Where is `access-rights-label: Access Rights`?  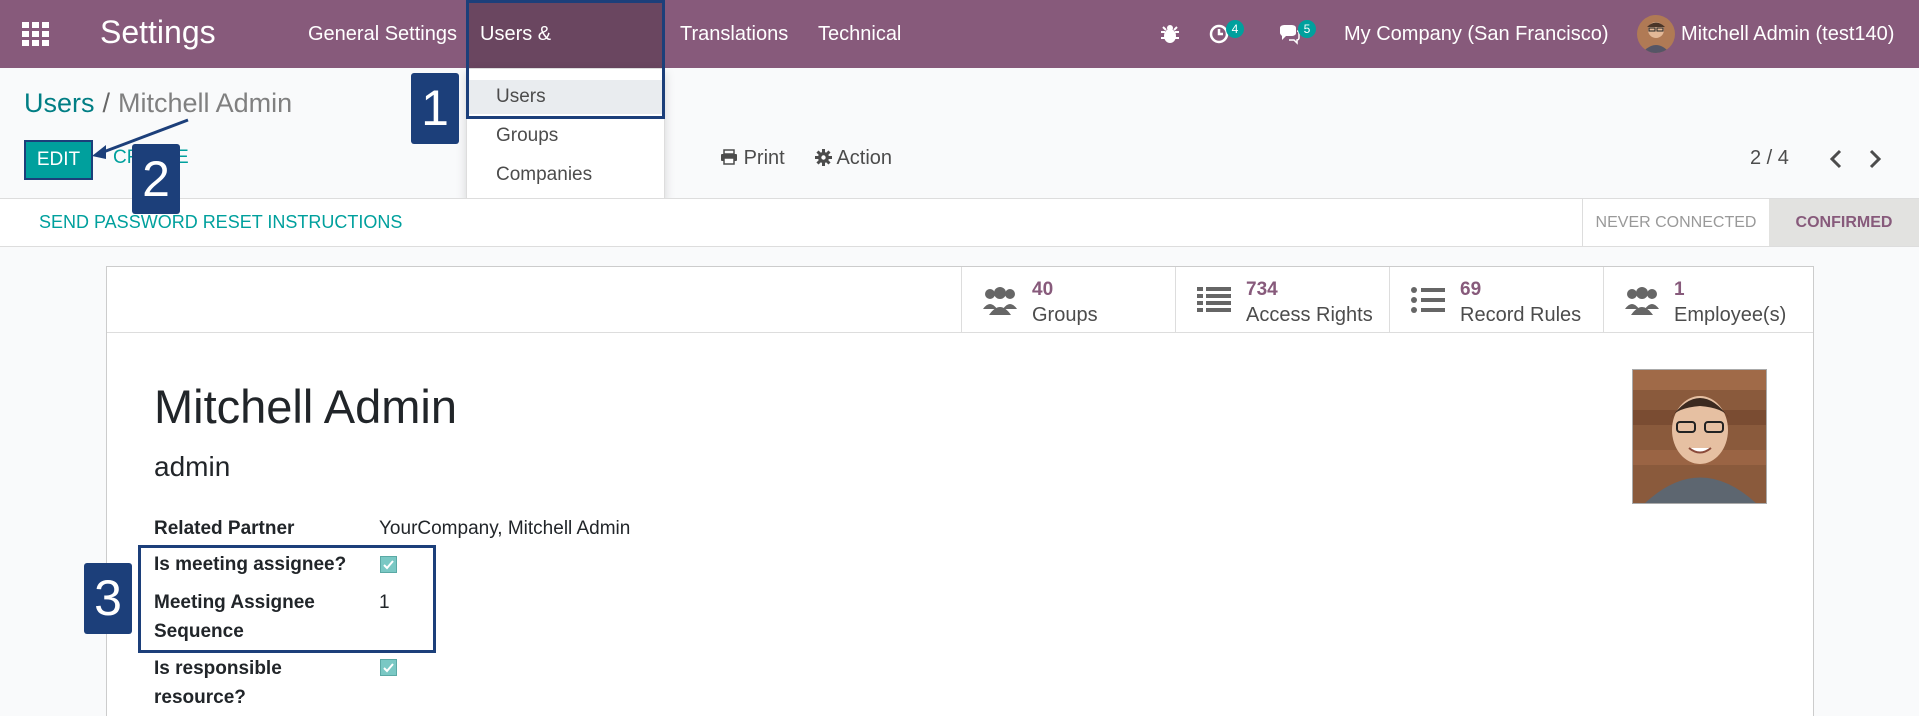
access-rights-label: Access Rights is located at coordinates (1309, 315).